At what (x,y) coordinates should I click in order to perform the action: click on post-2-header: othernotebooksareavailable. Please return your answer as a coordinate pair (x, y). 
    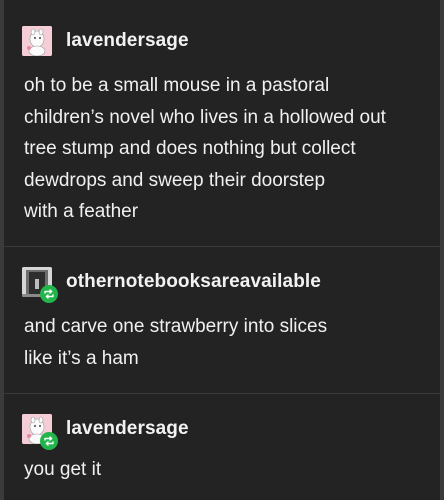
    Looking at the image, I should click on (171, 282).